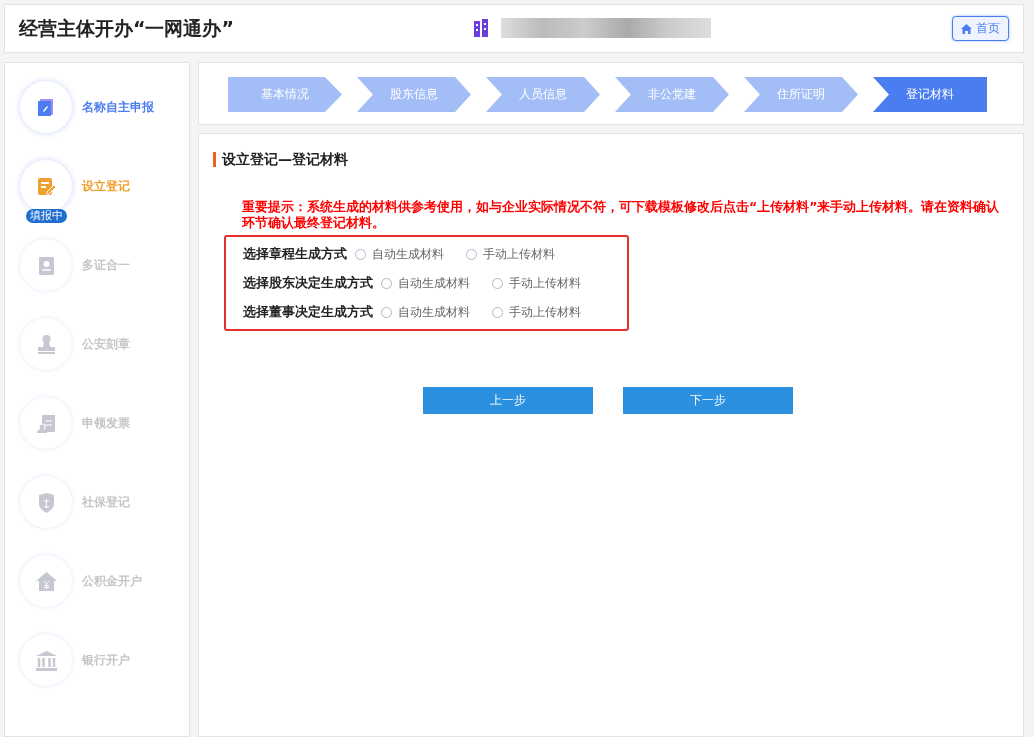  What do you see at coordinates (295, 254) in the screenshot?
I see `question-label: 选择章程生成方式` at bounding box center [295, 254].